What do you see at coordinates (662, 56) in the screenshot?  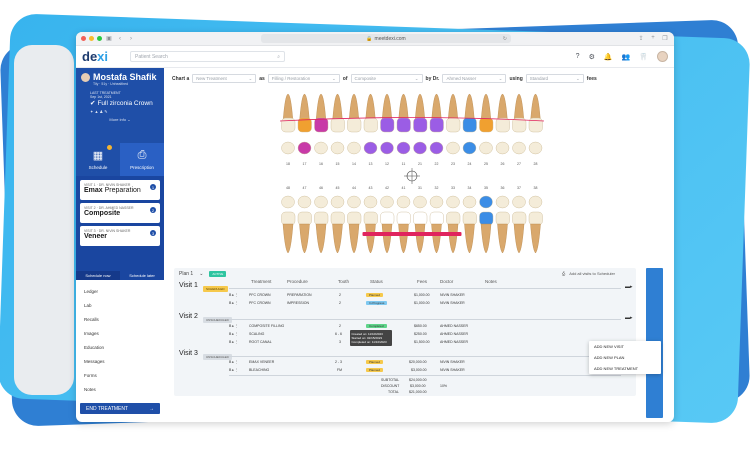 I see `user-avatar` at bounding box center [662, 56].